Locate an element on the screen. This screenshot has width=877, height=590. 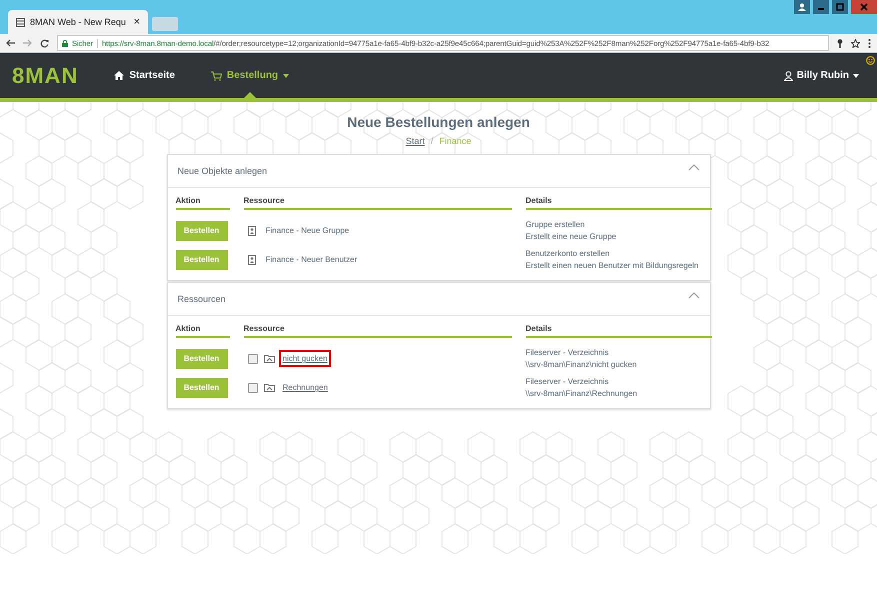
minimize-button is located at coordinates (821, 7).